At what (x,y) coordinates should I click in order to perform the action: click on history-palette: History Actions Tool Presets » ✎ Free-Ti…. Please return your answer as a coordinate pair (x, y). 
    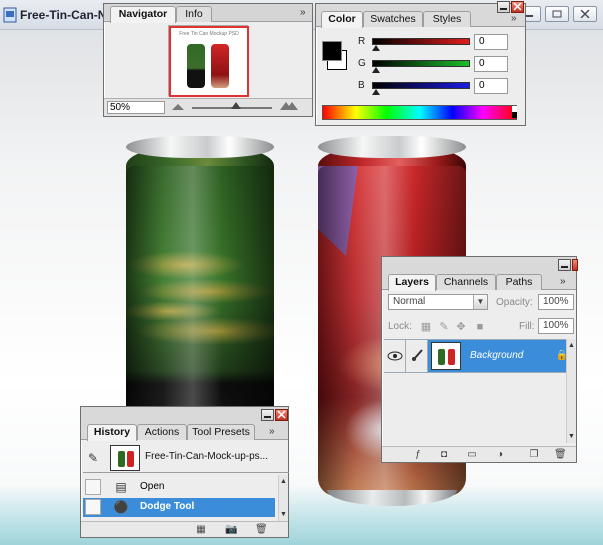
    Looking at the image, I should click on (184, 472).